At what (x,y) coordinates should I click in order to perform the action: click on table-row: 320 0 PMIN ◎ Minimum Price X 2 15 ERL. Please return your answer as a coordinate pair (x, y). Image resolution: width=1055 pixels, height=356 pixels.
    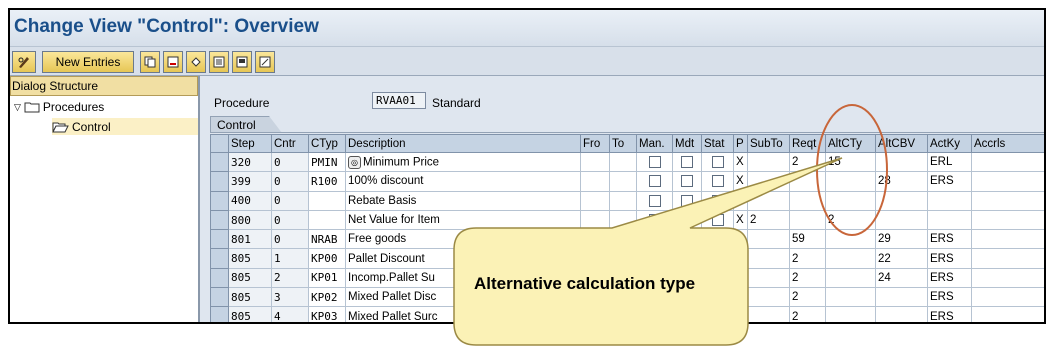
    Looking at the image, I should click on (627, 162).